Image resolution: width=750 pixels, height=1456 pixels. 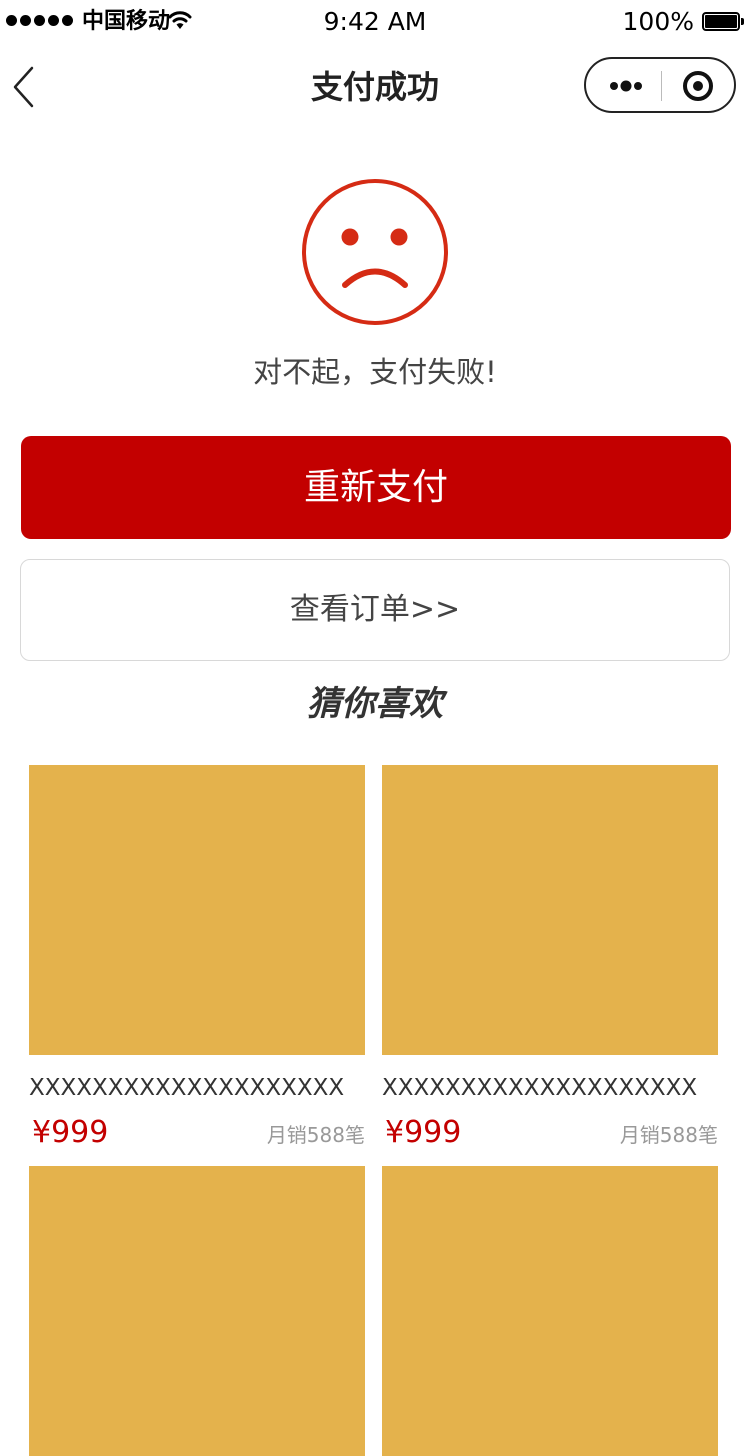 I want to click on target-circle-icon, so click(x=699, y=85).